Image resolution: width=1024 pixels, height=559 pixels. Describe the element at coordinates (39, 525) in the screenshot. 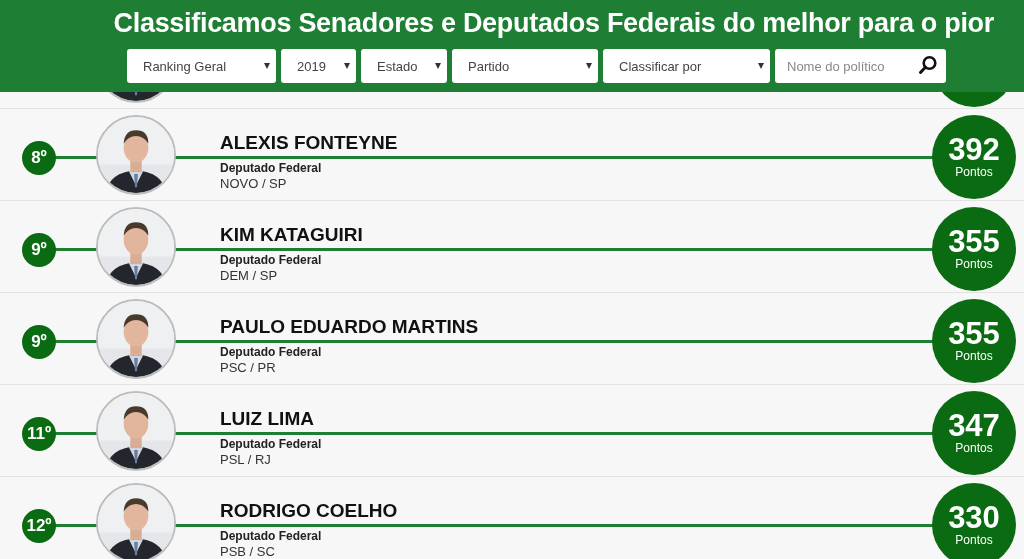

I see `rank-badge: 12º` at that location.